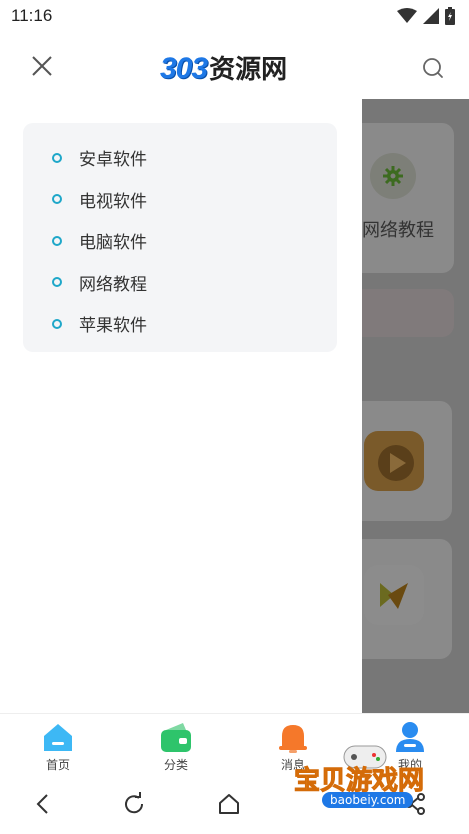 This screenshot has width=469, height=834. What do you see at coordinates (113, 201) in the screenshot?
I see `menu-item-label: 电视软件` at bounding box center [113, 201].